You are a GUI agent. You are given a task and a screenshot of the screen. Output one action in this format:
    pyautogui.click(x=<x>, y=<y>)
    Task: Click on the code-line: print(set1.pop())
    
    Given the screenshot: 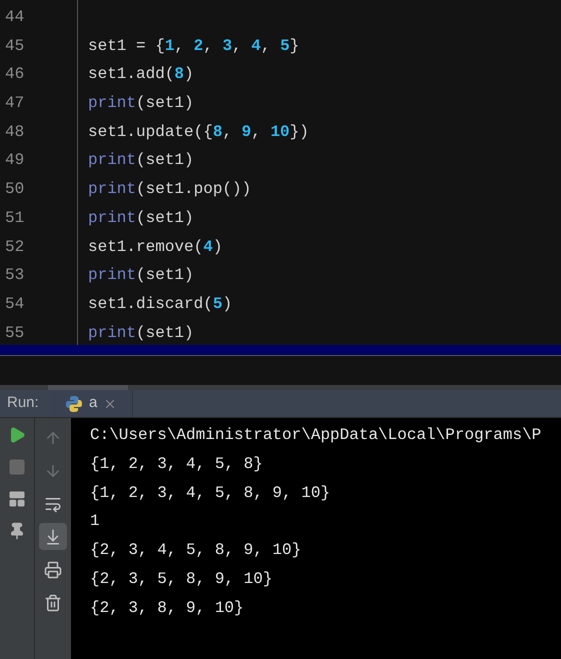 What is the action you would take?
    pyautogui.click(x=170, y=189)
    